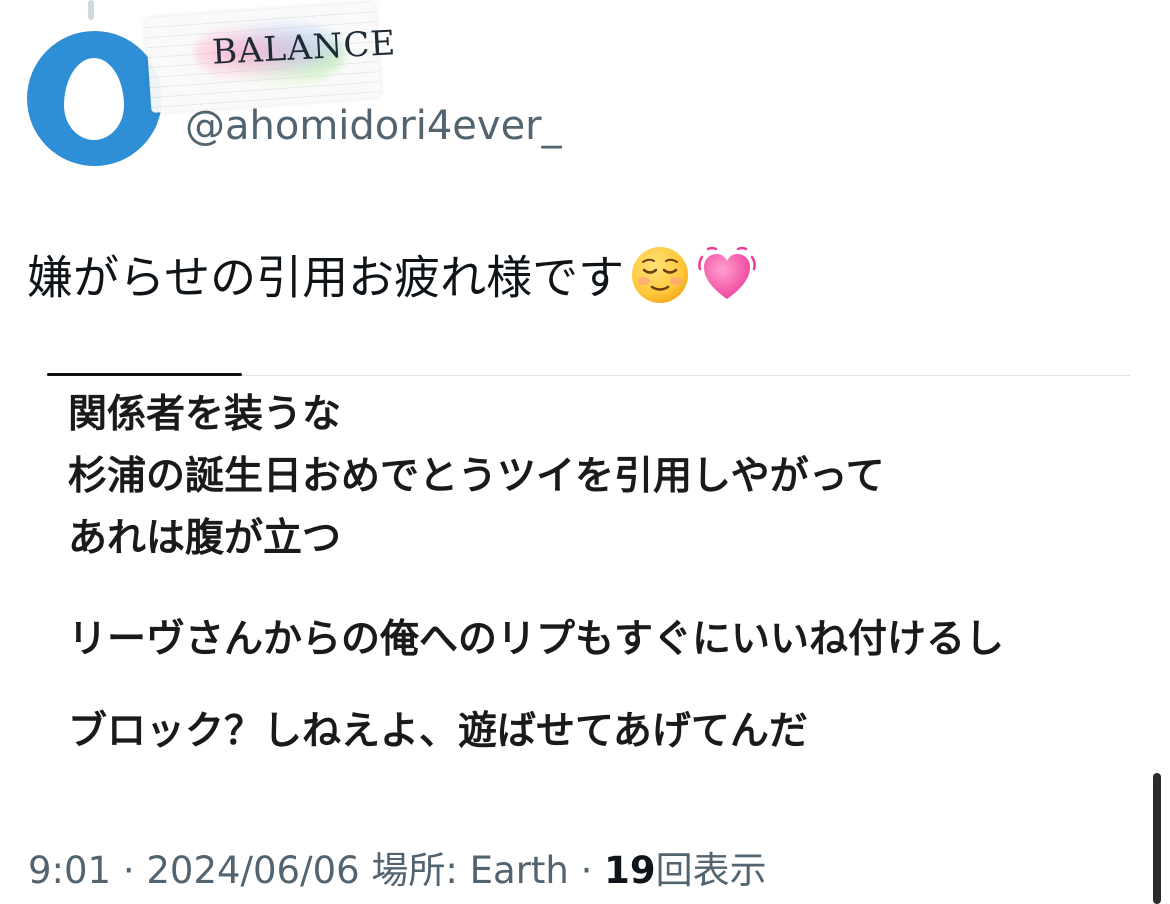 The image size is (1170, 904). Describe the element at coordinates (373, 126) in the screenshot. I see `user-handle: @ahomidori4ever_` at that location.